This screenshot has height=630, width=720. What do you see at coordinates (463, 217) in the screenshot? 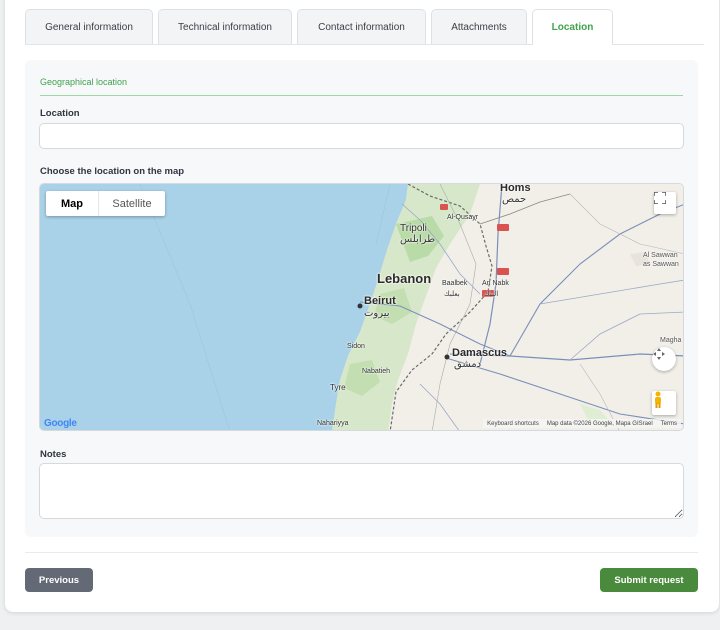
I see `map-label-al-qusayr: Al-Qusayr` at bounding box center [463, 217].